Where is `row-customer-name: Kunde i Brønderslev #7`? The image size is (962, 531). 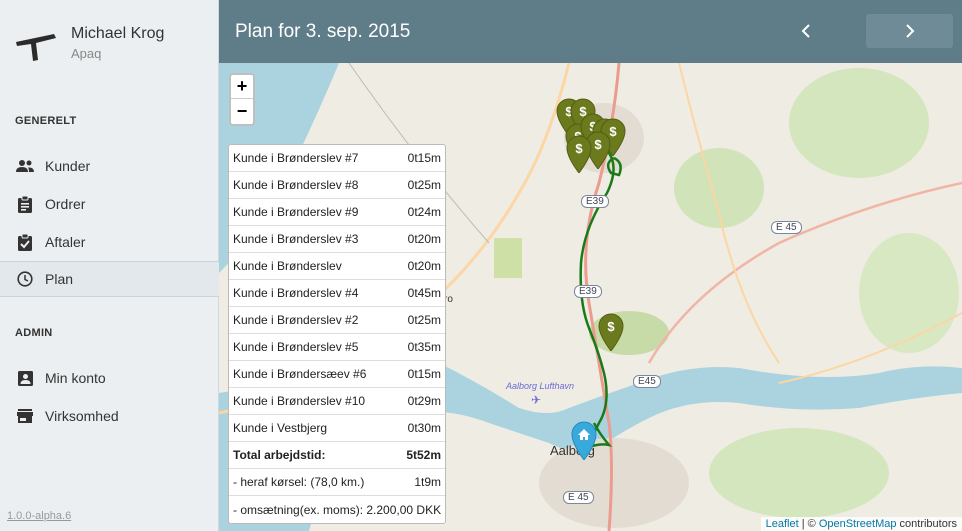 row-customer-name: Kunde i Brønderslev #7 is located at coordinates (296, 158).